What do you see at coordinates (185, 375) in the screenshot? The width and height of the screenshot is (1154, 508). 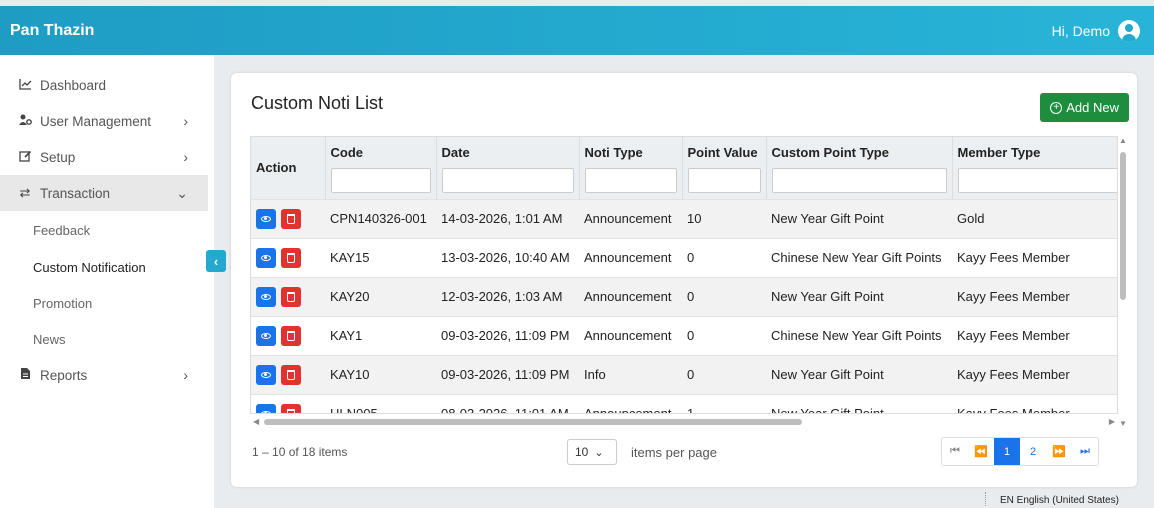 I see `chevron-right-icon: ›` at bounding box center [185, 375].